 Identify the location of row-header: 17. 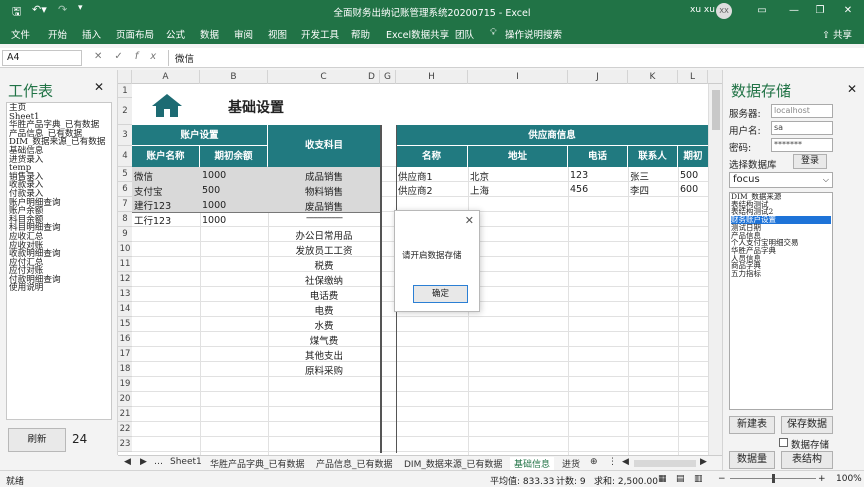
(125, 354).